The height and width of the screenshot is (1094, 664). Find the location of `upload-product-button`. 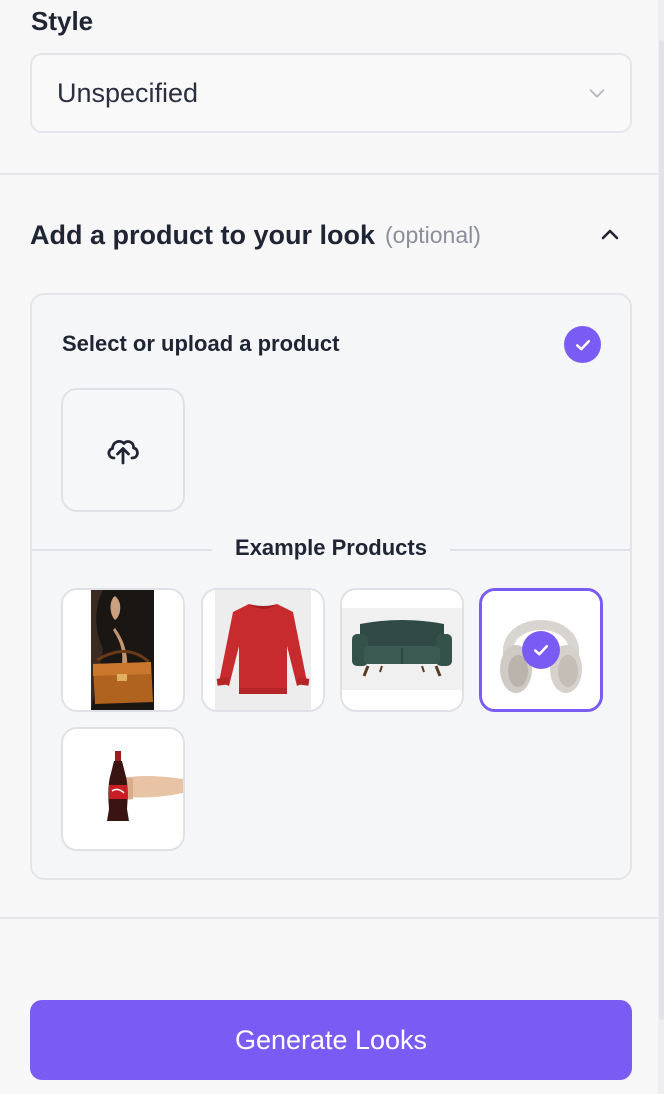

upload-product-button is located at coordinates (123, 450).